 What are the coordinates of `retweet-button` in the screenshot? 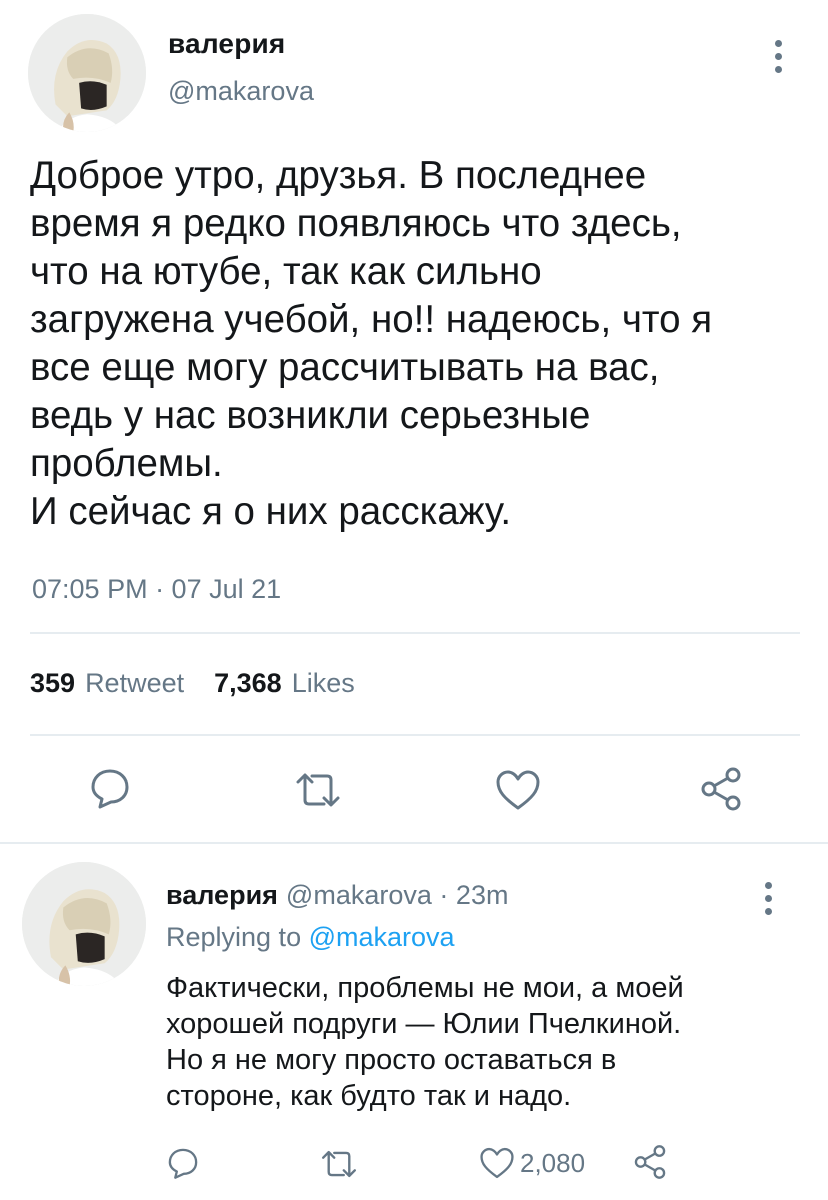 It's located at (318, 790).